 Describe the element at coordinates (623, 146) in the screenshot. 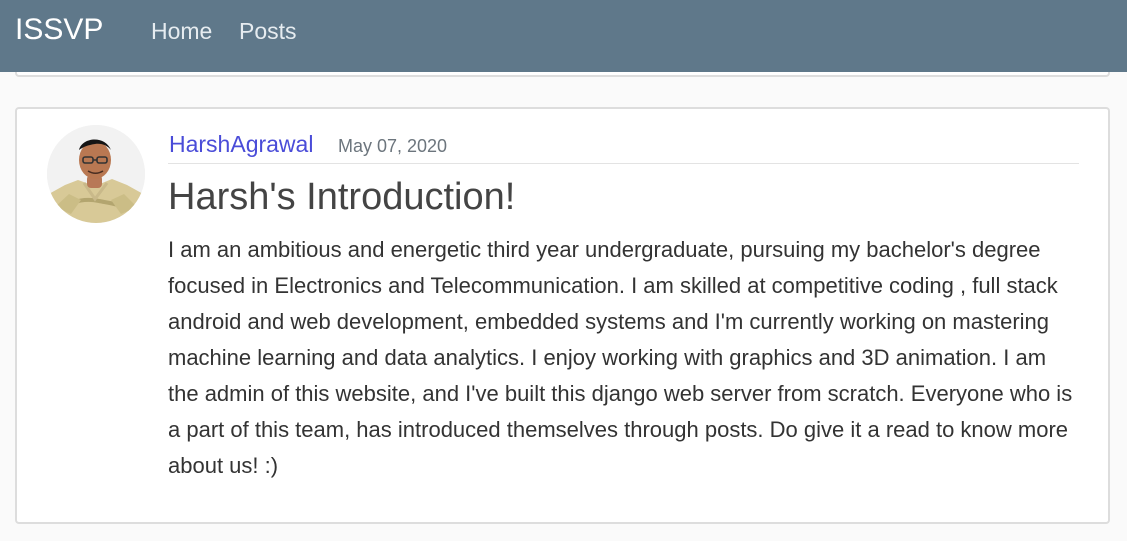

I see `post-meta: HarshAgrawal May 07, 2020` at that location.